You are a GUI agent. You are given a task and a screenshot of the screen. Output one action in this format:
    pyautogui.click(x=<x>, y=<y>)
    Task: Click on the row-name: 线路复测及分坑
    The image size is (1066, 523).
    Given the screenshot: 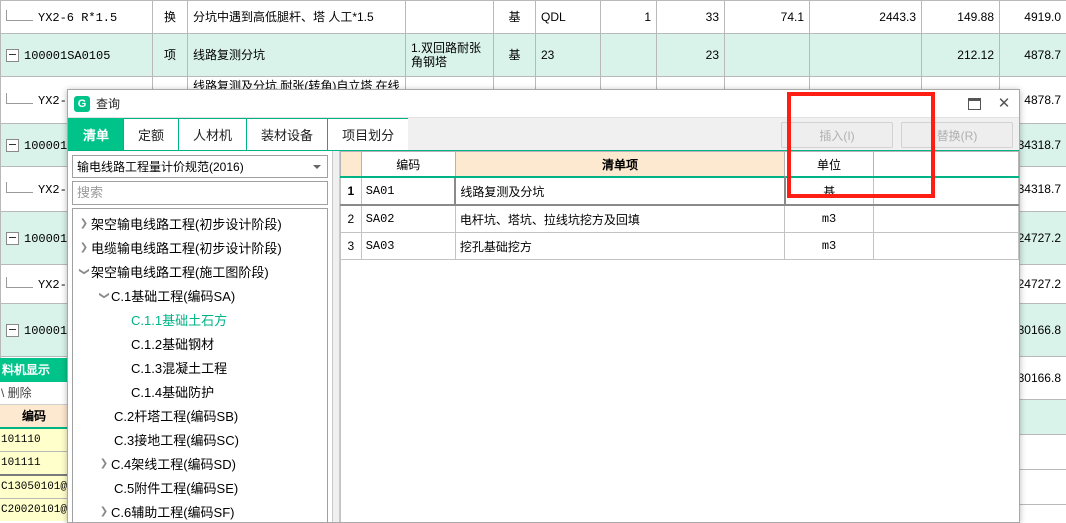 What is the action you would take?
    pyautogui.click(x=619, y=191)
    